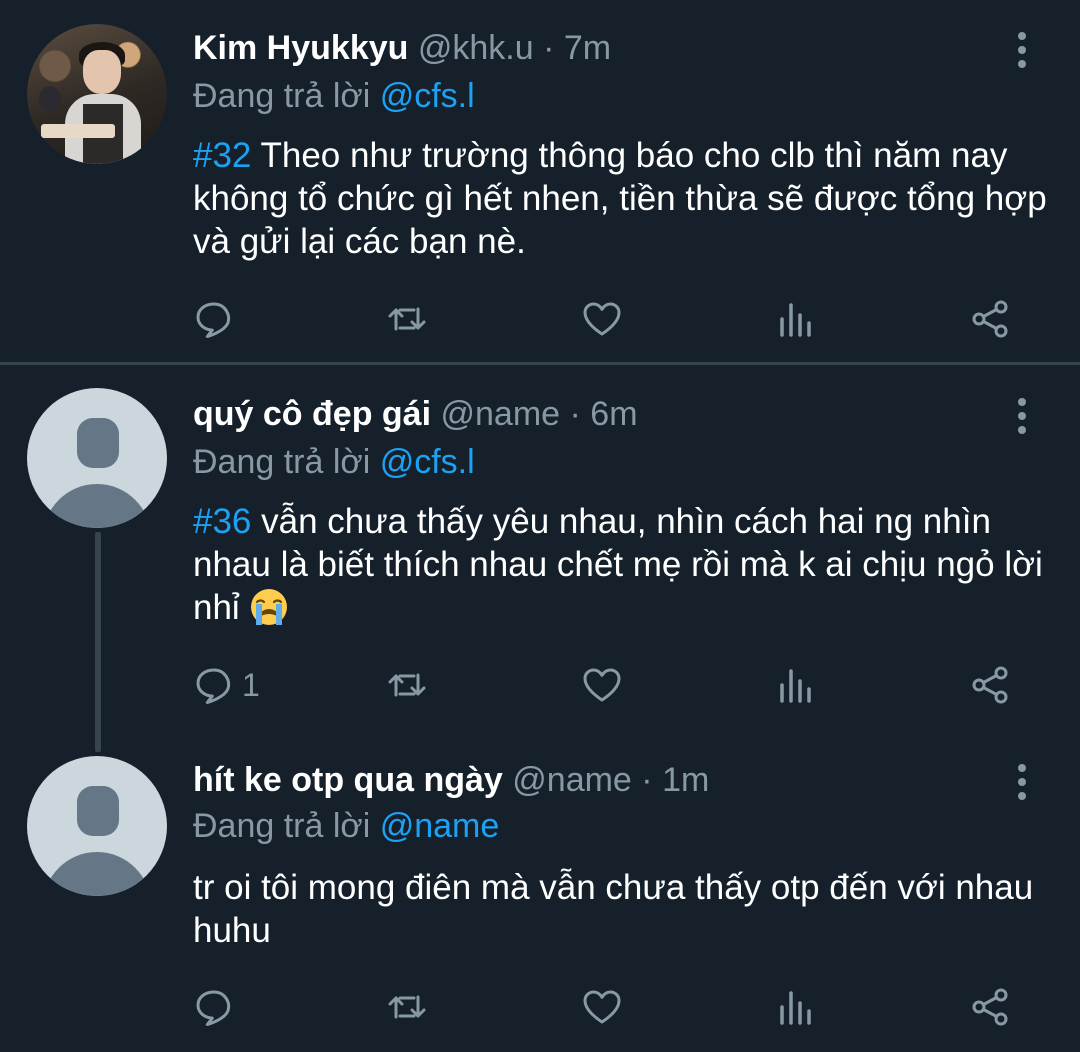 This screenshot has width=1080, height=1052. I want to click on tweet-header: Kim Hyukkyu @khk.u · 7m, so click(402, 48).